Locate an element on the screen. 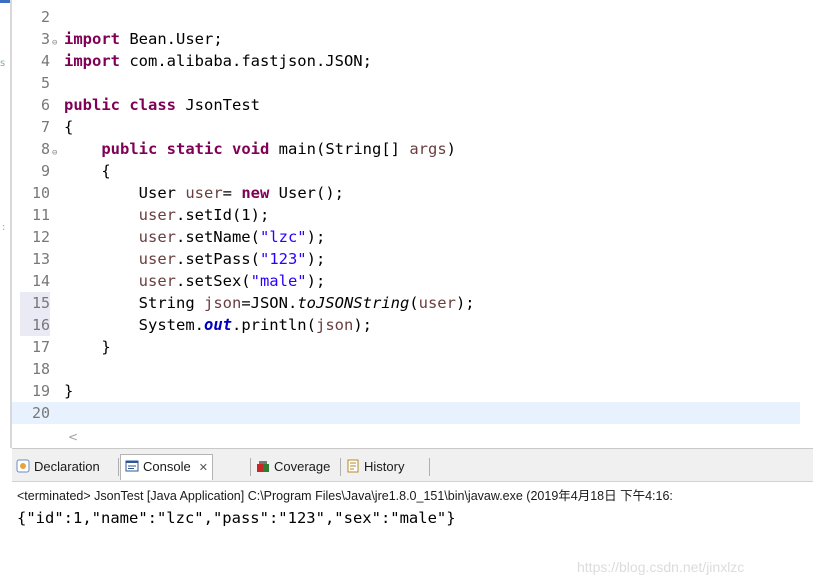  code-line: 10 User user= new User(); is located at coordinates (406, 193).